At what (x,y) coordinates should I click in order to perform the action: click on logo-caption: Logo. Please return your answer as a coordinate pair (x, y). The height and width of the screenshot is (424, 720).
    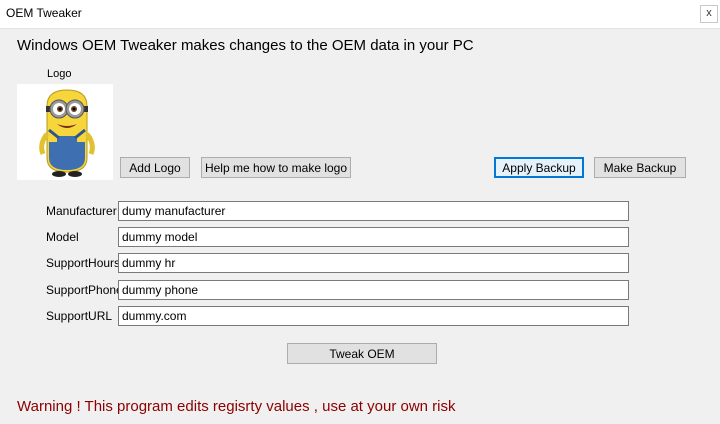
    Looking at the image, I should click on (59, 74).